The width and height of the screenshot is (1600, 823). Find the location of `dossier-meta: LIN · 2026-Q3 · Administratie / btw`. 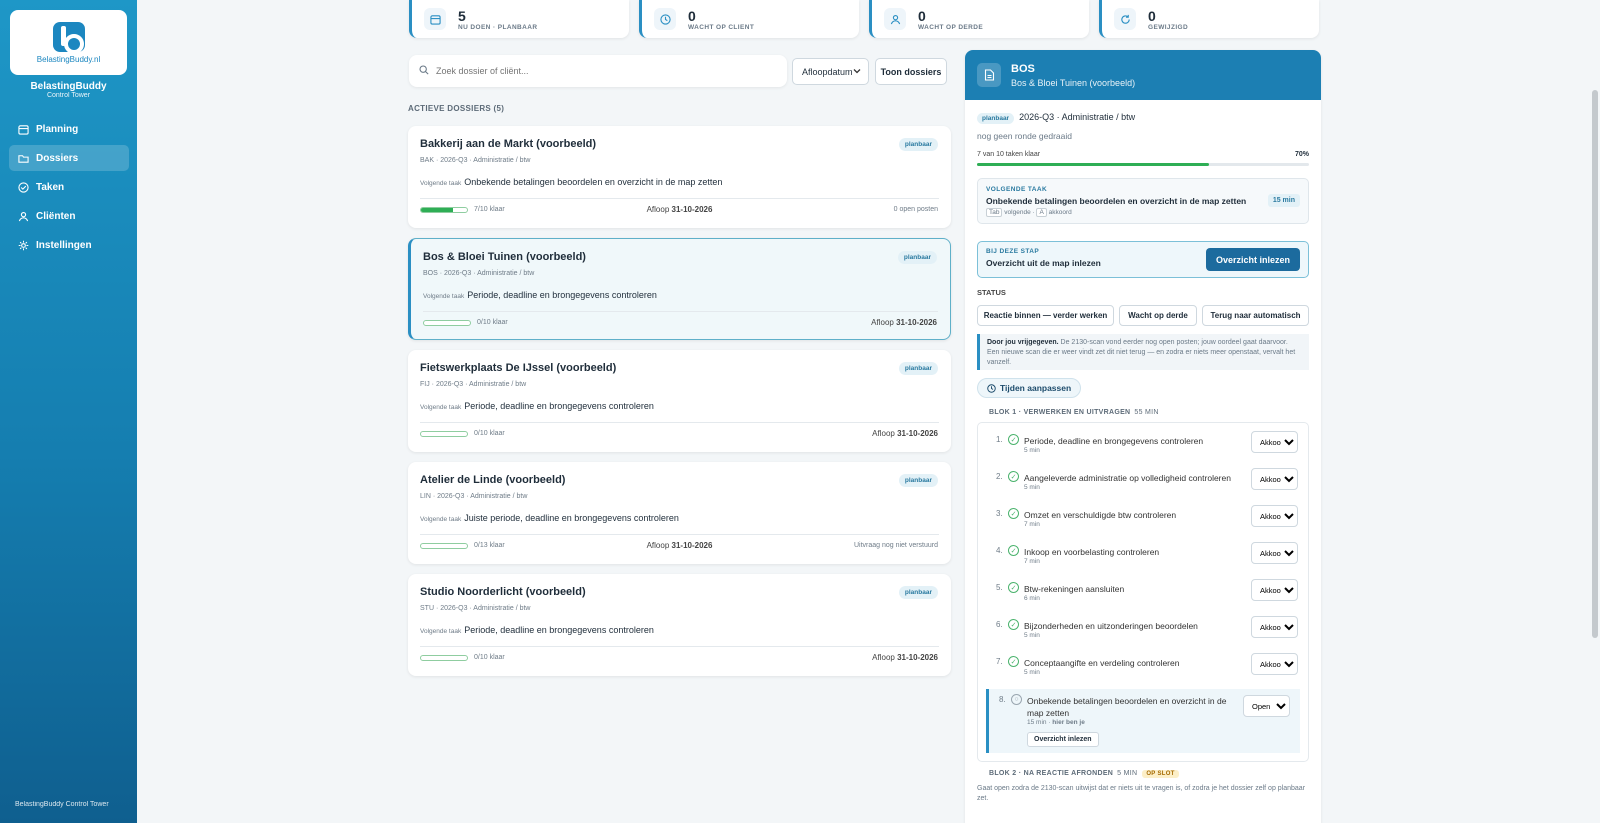

dossier-meta: LIN · 2026-Q3 · Administratie / btw is located at coordinates (474, 496).